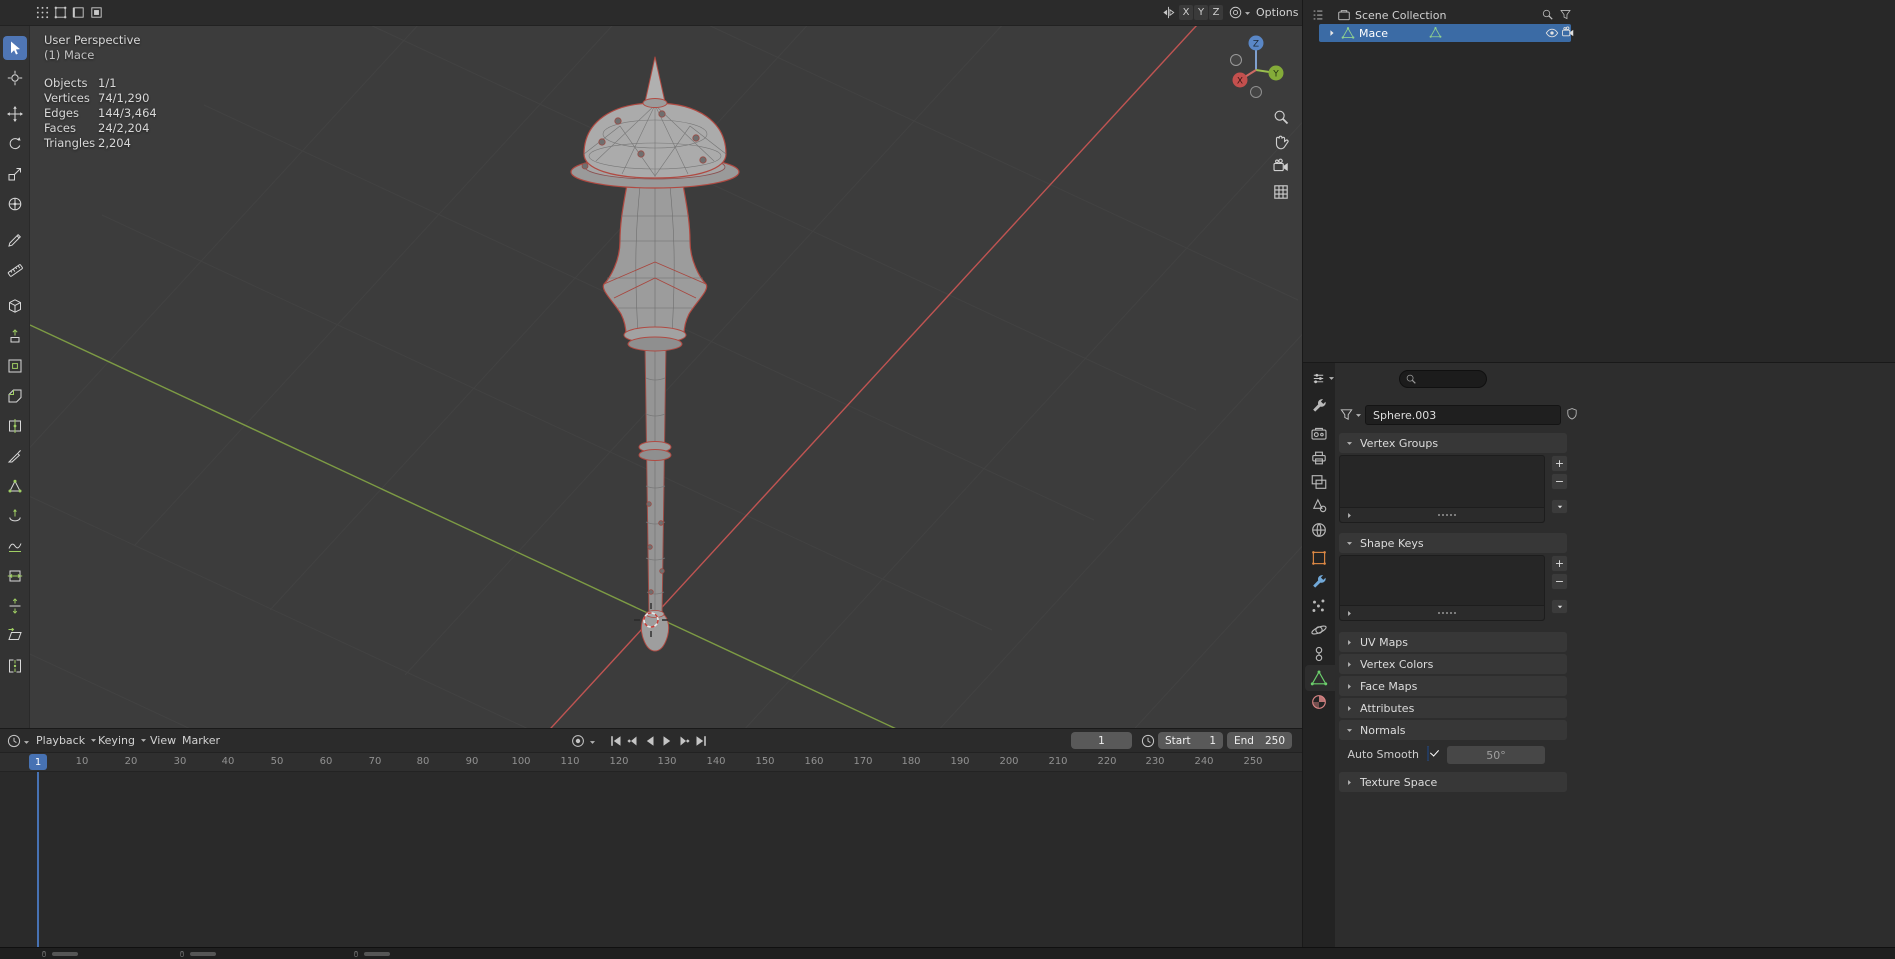 The width and height of the screenshot is (1895, 959). I want to click on perspective-ortho-toggle, so click(1281, 192).